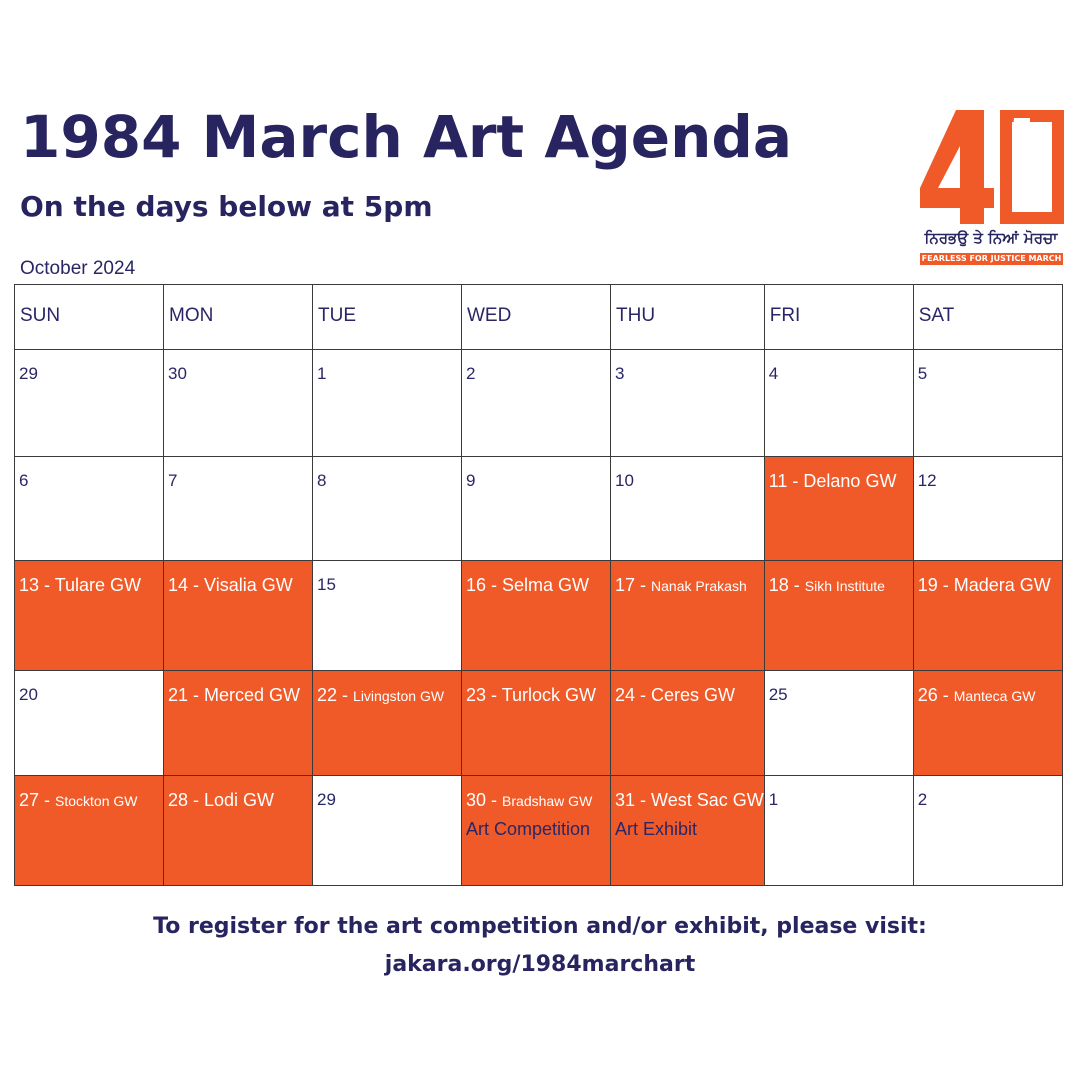  What do you see at coordinates (476, 695) in the screenshot?
I see `day-number: 23` at bounding box center [476, 695].